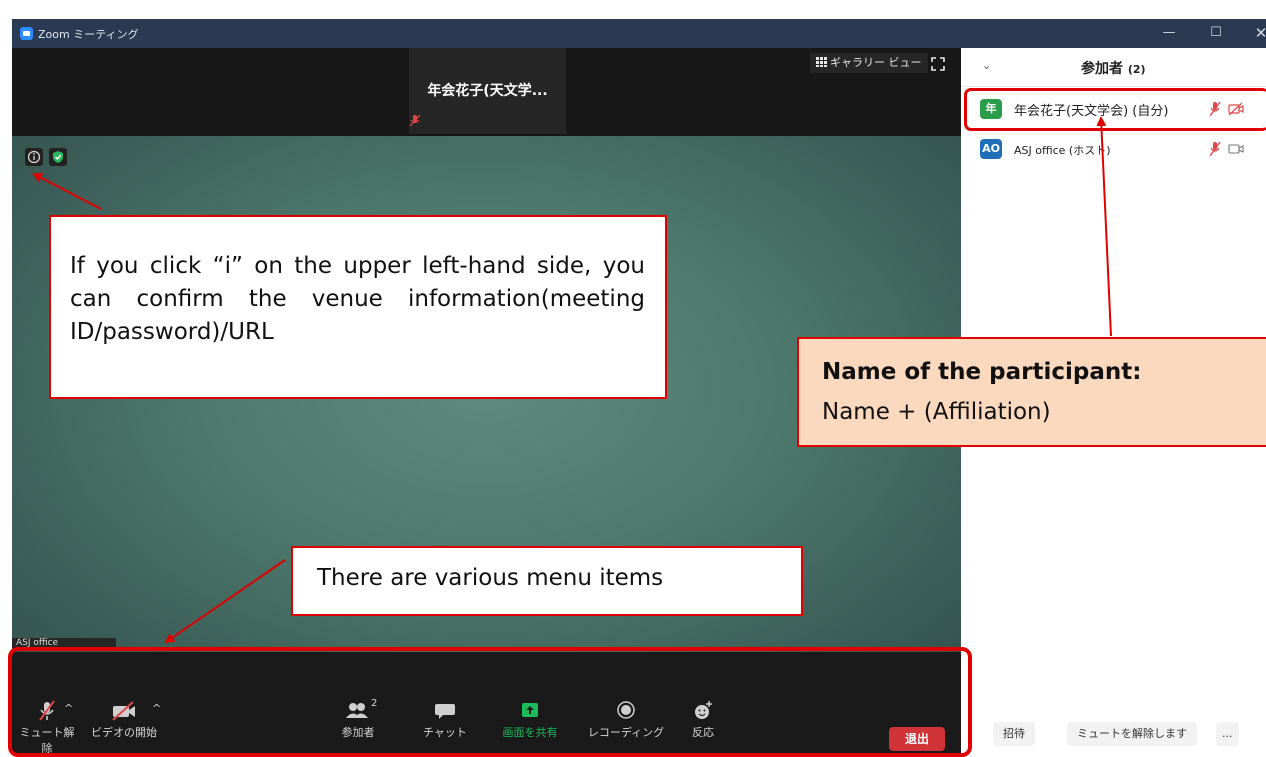  What do you see at coordinates (67, 191) in the screenshot?
I see `arrow-to-info-icon` at bounding box center [67, 191].